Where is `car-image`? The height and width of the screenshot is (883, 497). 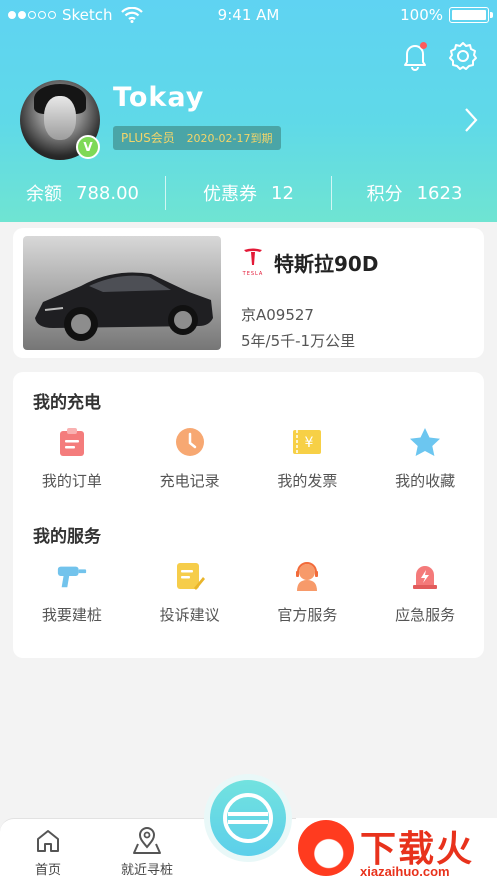 car-image is located at coordinates (122, 293).